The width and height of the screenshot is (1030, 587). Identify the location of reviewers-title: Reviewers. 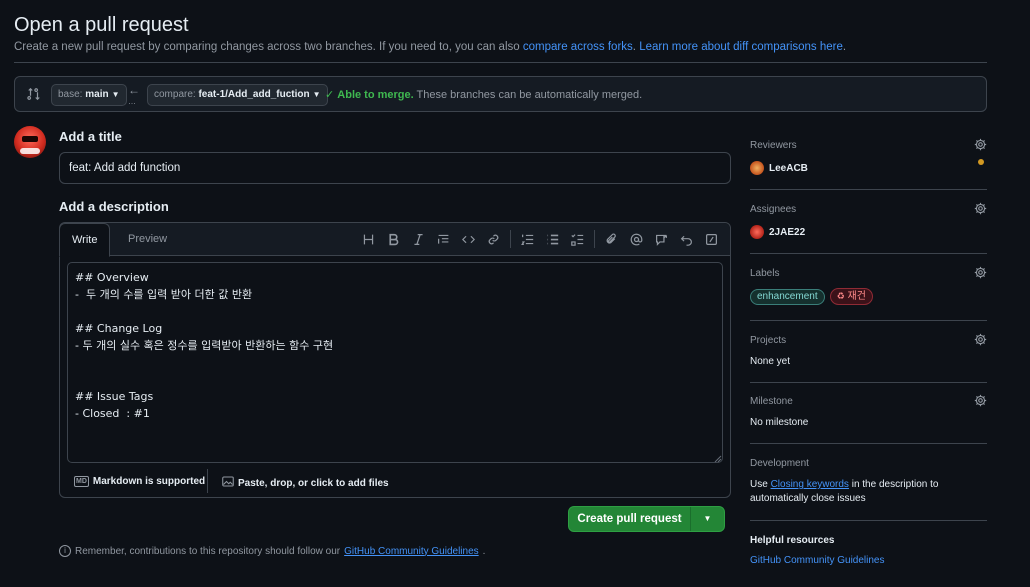
(773, 145).